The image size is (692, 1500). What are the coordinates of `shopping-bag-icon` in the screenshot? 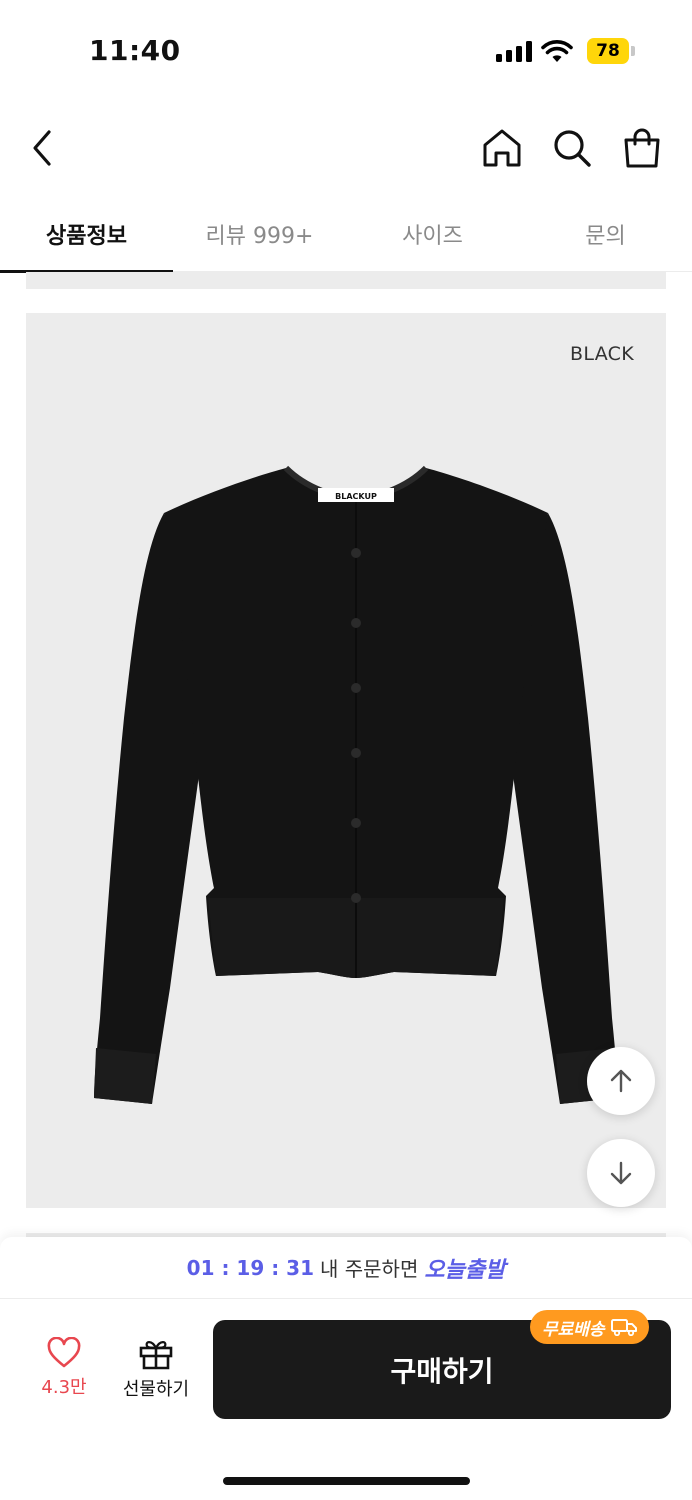 It's located at (642, 148).